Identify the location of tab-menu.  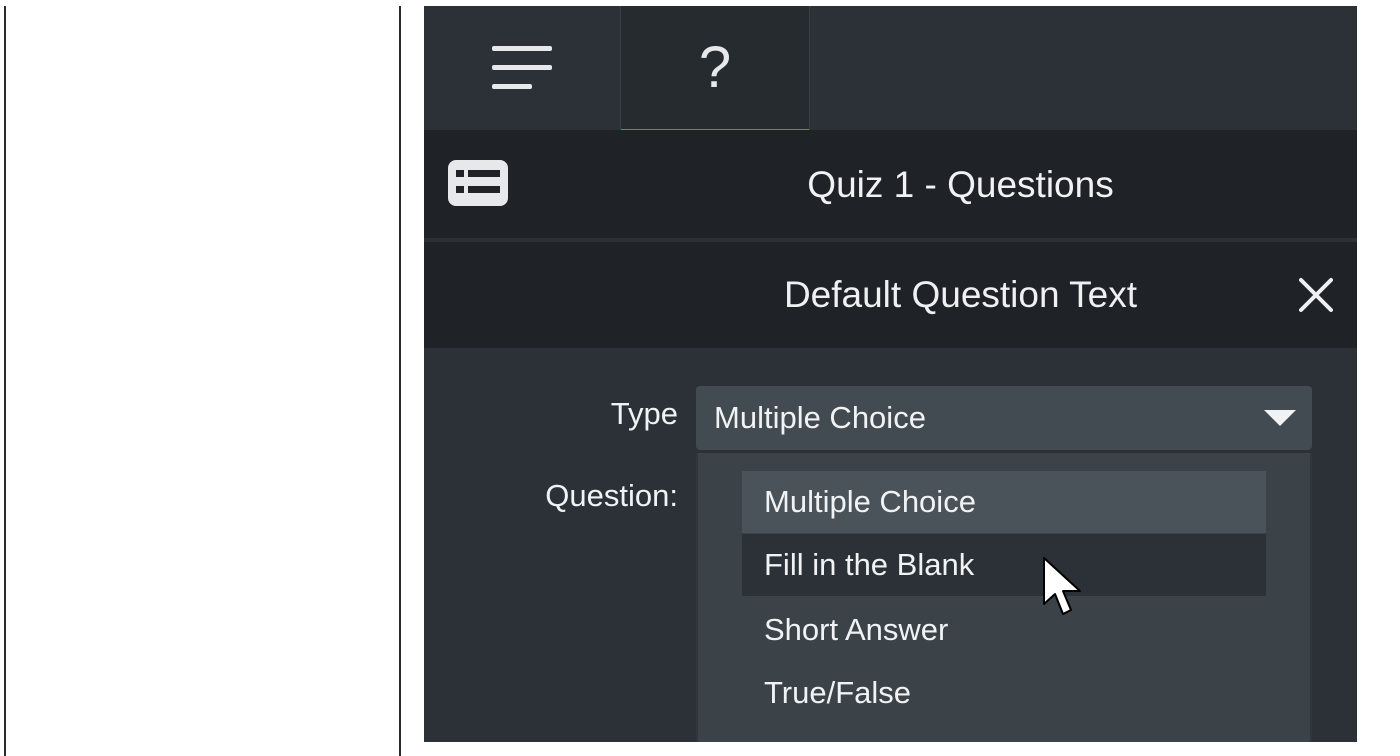
(522, 68).